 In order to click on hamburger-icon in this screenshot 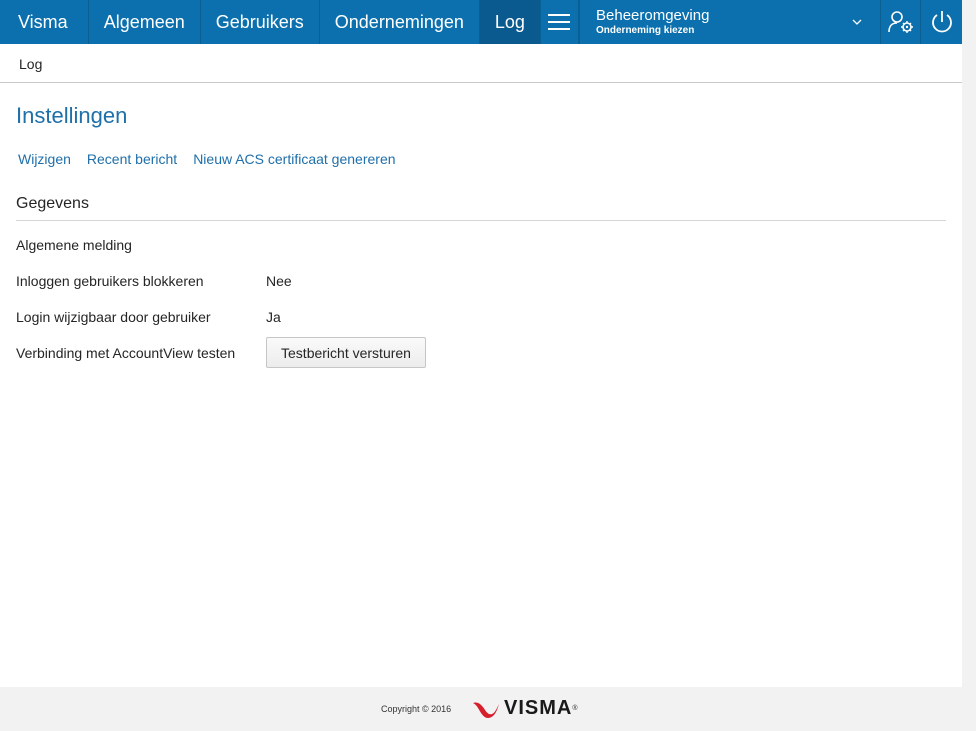, I will do `click(559, 22)`.